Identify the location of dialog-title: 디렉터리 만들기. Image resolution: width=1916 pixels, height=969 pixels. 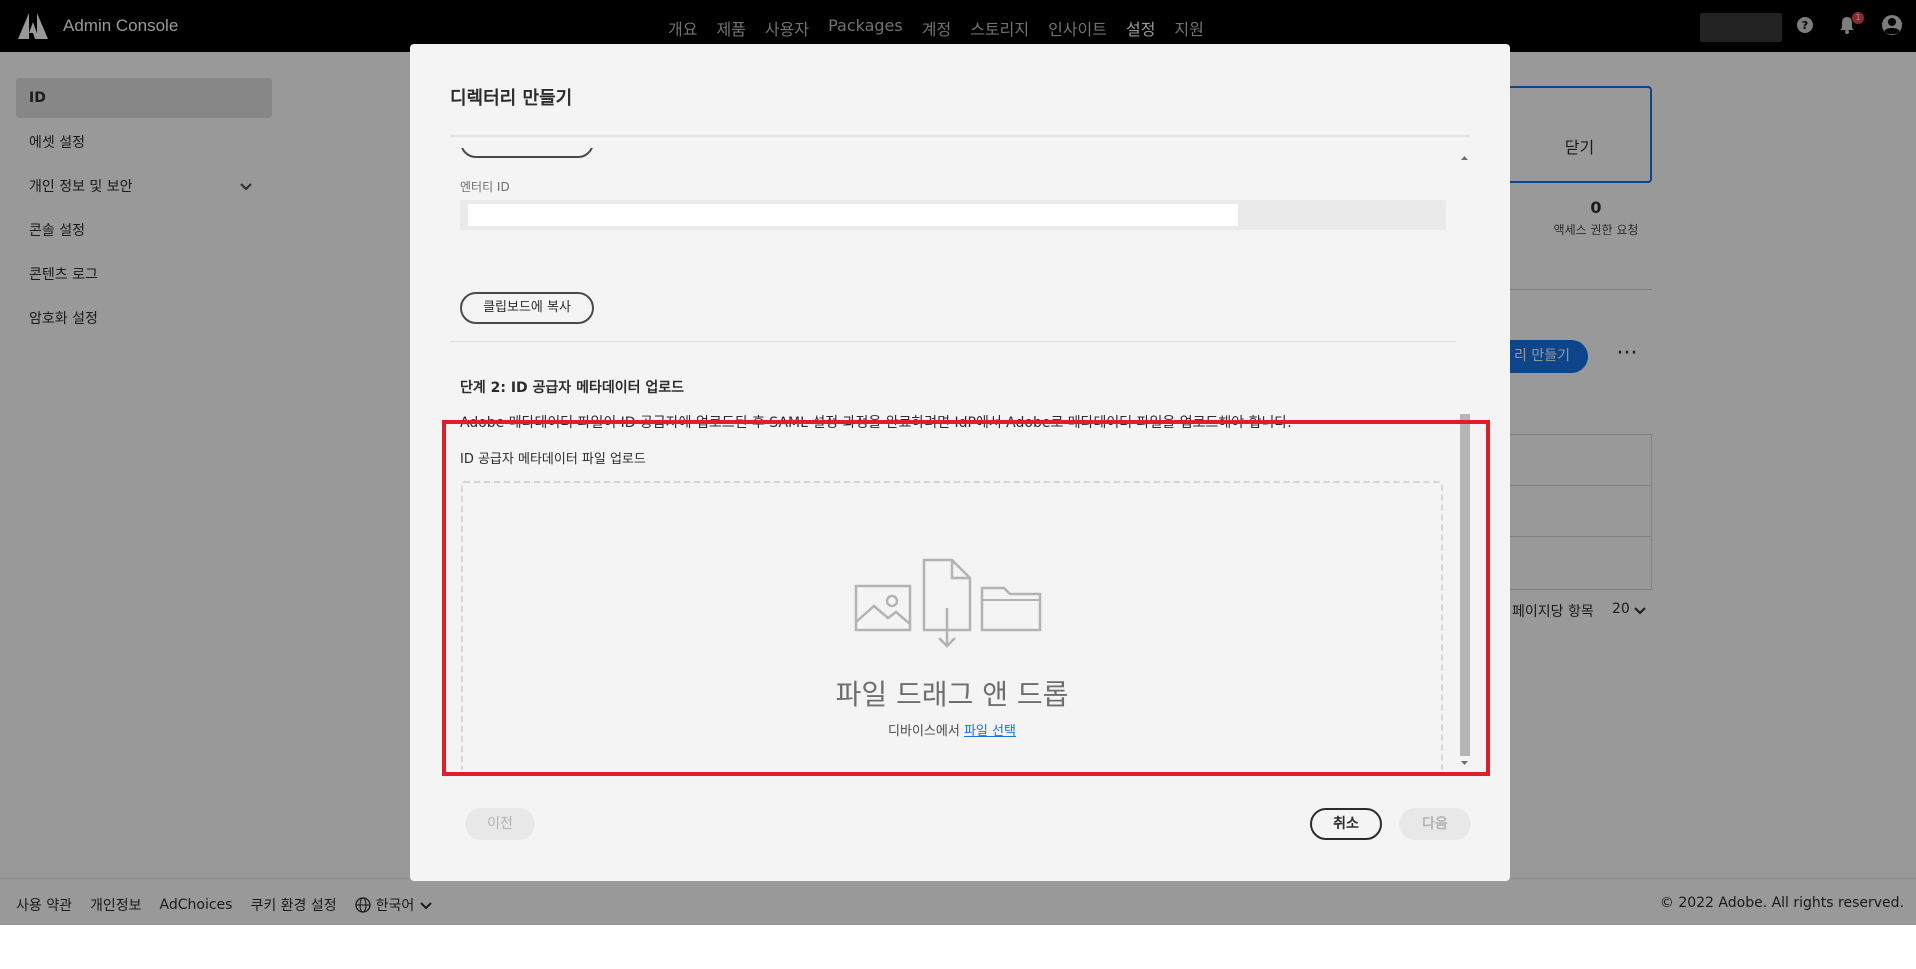
(511, 98).